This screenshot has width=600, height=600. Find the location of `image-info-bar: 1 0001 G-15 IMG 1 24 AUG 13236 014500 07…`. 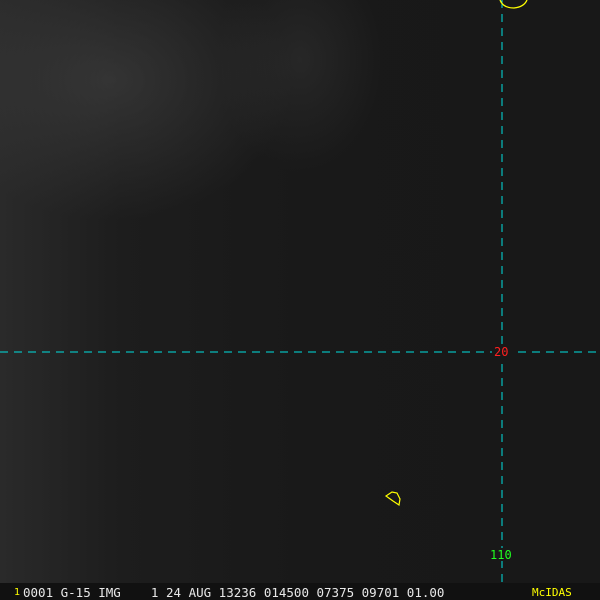

image-info-bar: 1 0001 G-15 IMG 1 24 AUG 13236 014500 07… is located at coordinates (300, 591).